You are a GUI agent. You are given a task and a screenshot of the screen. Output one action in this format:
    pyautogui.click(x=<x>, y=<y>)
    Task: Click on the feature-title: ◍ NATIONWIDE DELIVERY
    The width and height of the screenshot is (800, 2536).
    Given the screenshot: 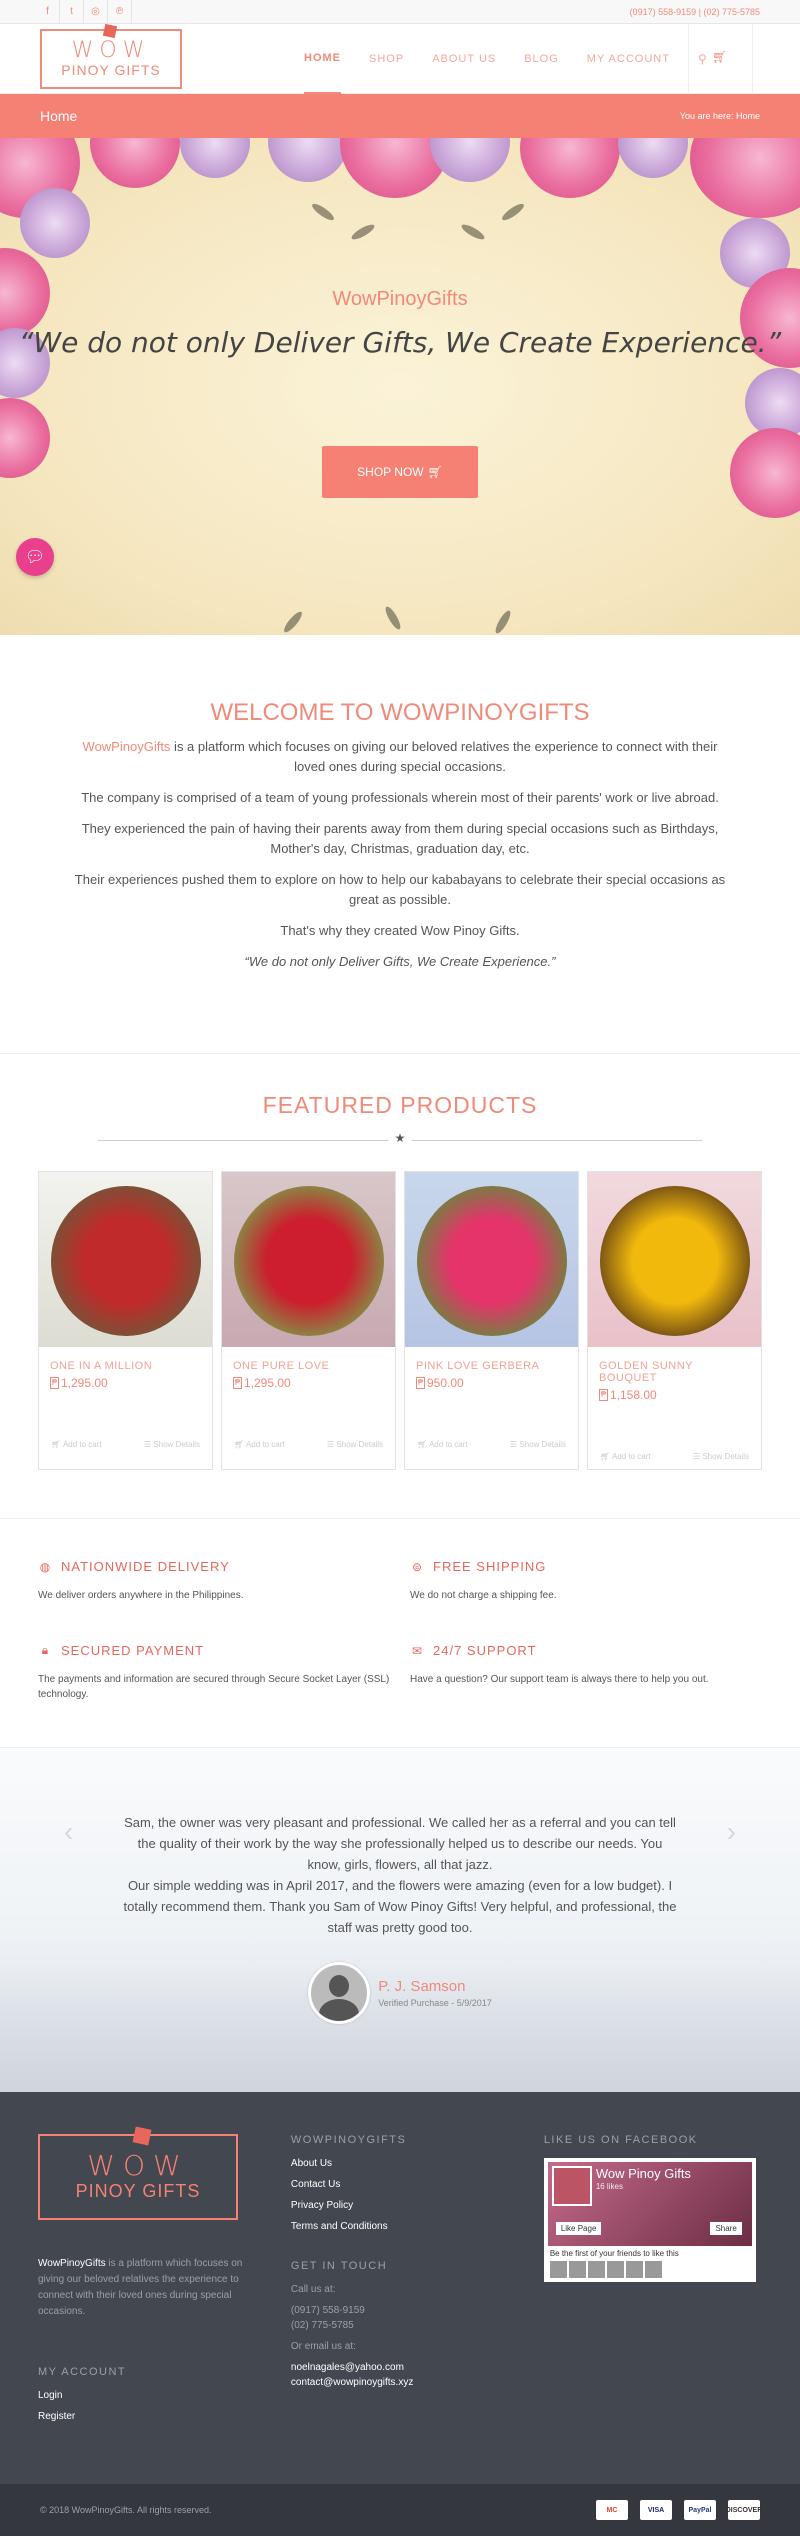 What is the action you would take?
    pyautogui.click(x=214, y=1566)
    